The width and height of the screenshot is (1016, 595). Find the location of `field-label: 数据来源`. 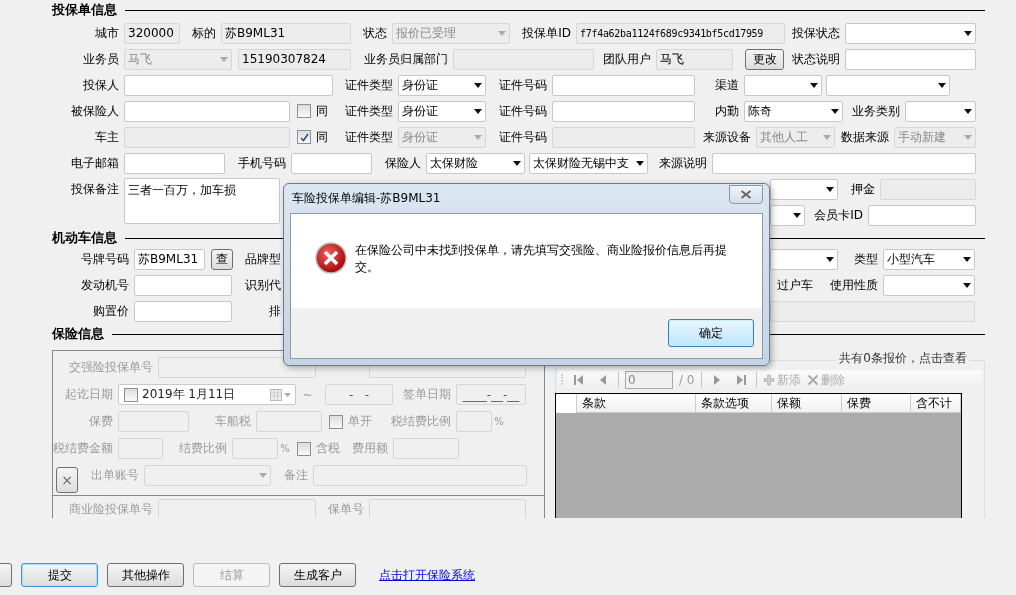

field-label: 数据来源 is located at coordinates (865, 137).